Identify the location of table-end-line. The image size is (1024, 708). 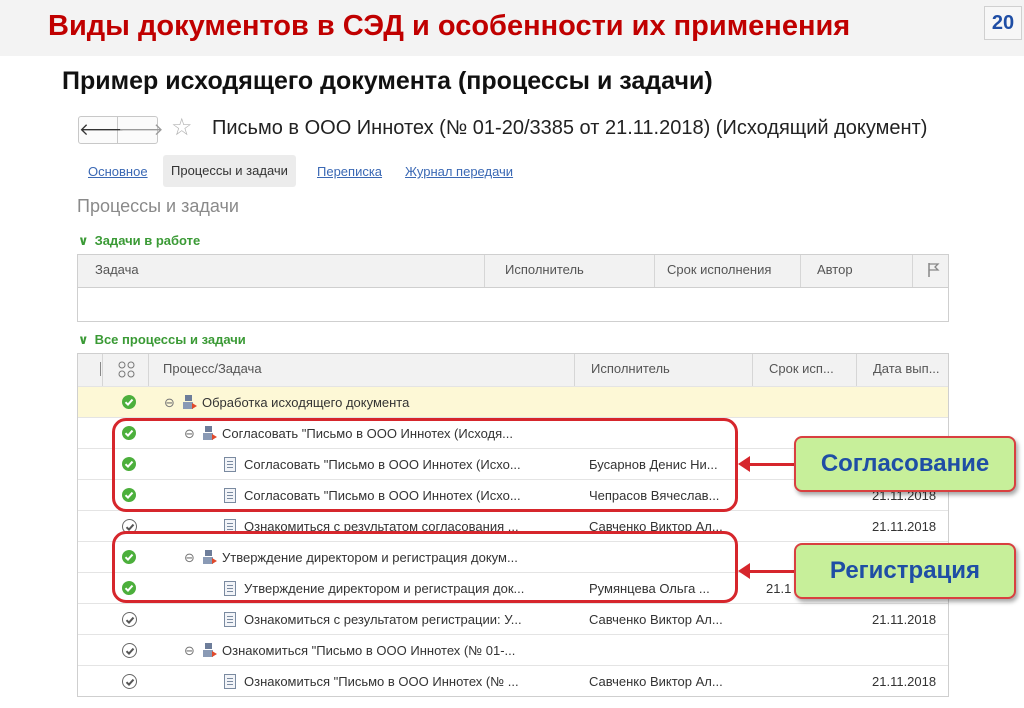
(513, 696).